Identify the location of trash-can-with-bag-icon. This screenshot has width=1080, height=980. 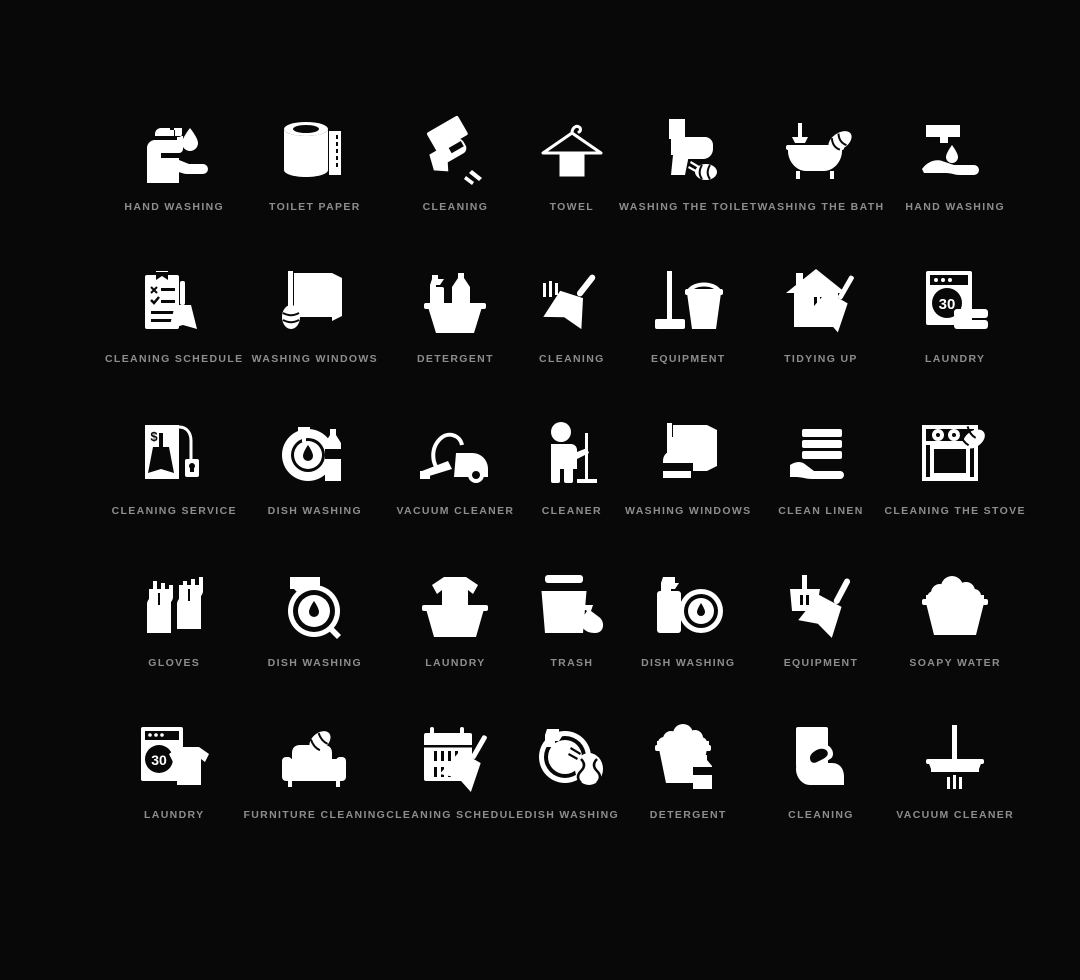
(572, 607).